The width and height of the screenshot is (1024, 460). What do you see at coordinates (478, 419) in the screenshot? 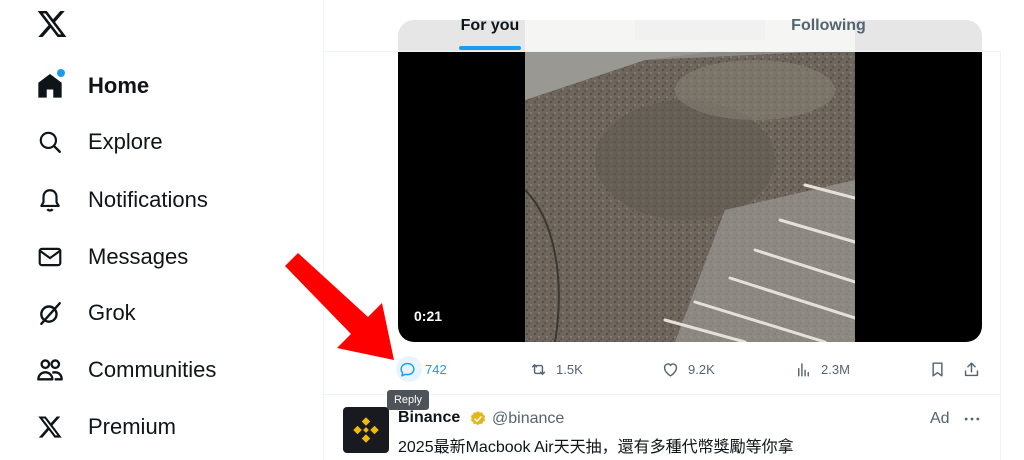
I see `verified-badge-icon` at bounding box center [478, 419].